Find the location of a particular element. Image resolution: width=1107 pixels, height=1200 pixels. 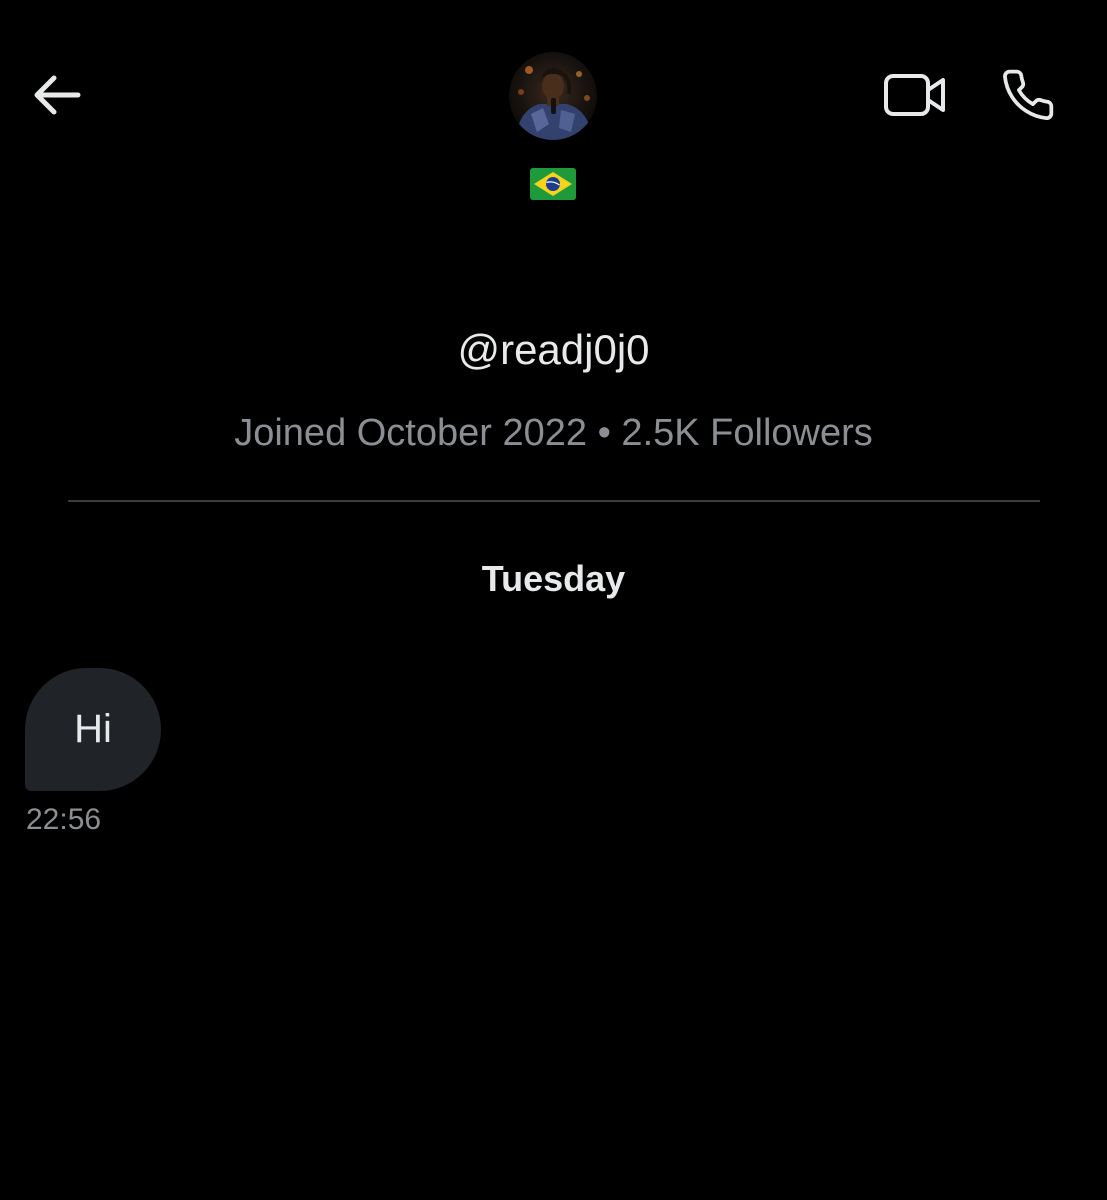

video-camera-icon is located at coordinates (914, 95).